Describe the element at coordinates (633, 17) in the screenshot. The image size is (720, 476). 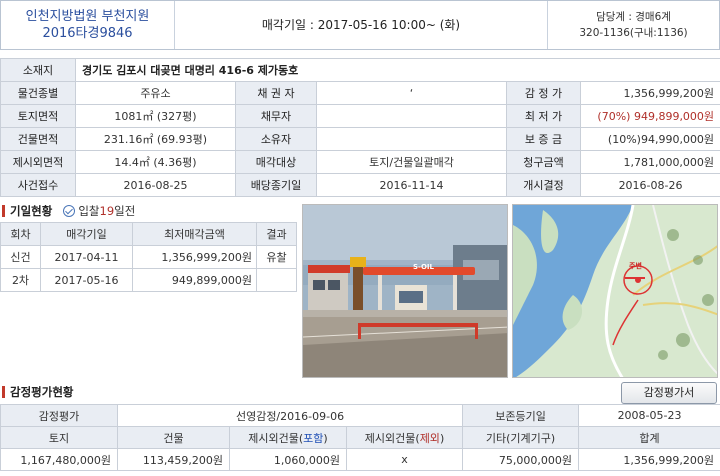
I see `department: 담당계 : 경매6계` at that location.